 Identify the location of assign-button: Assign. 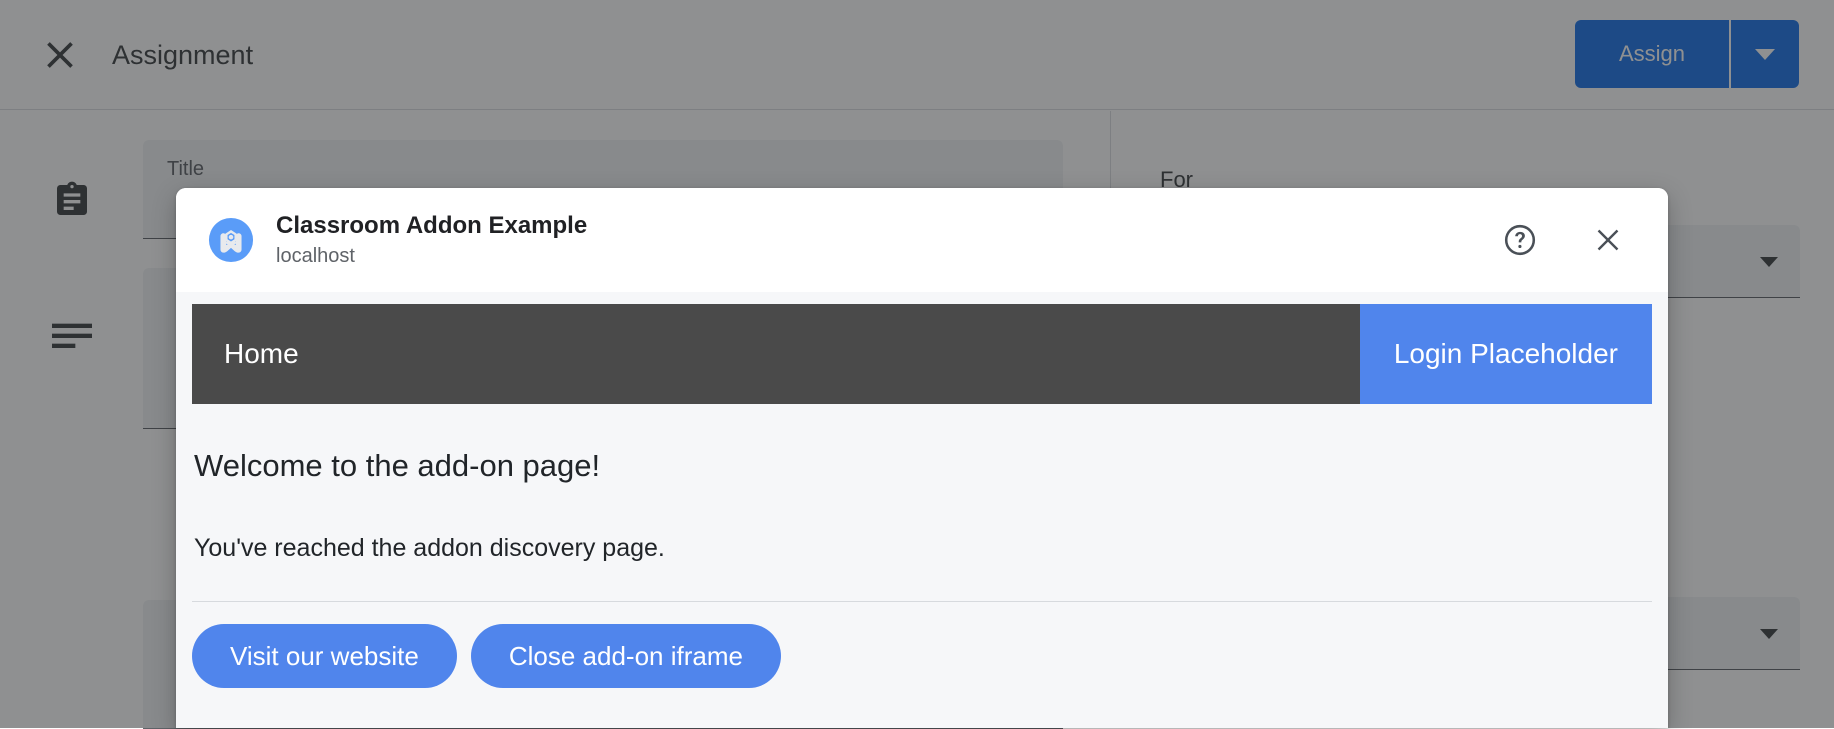
(1652, 54).